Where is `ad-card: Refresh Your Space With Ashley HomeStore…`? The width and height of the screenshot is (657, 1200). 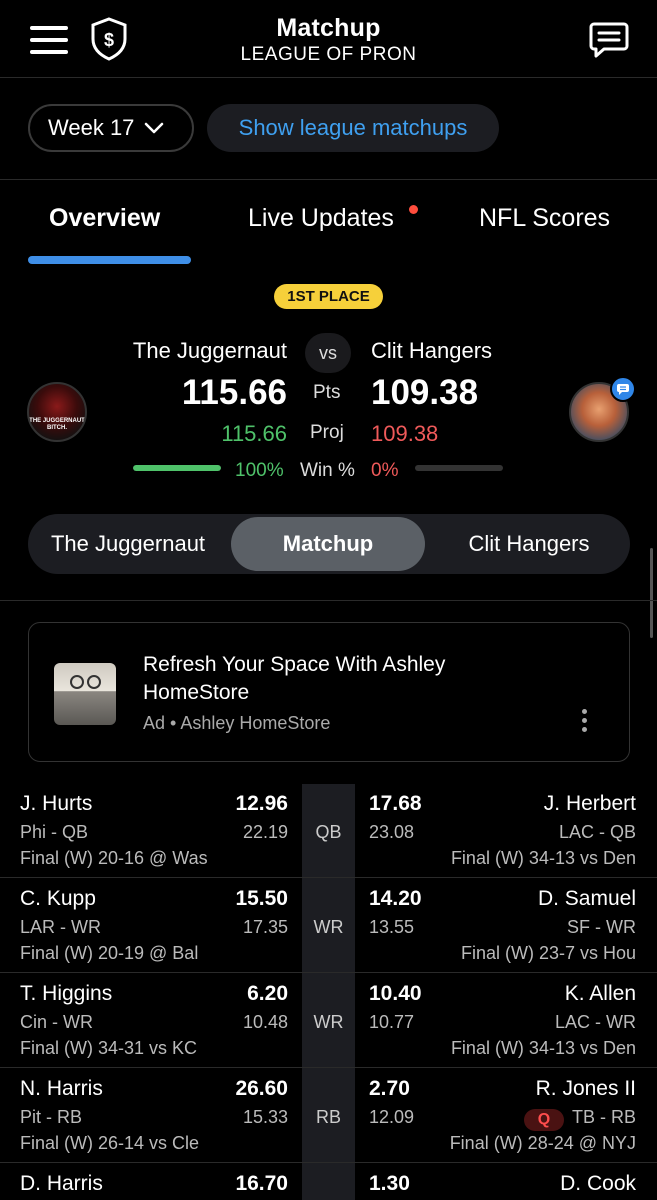
ad-card: Refresh Your Space With Ashley HomeStore… is located at coordinates (329, 692).